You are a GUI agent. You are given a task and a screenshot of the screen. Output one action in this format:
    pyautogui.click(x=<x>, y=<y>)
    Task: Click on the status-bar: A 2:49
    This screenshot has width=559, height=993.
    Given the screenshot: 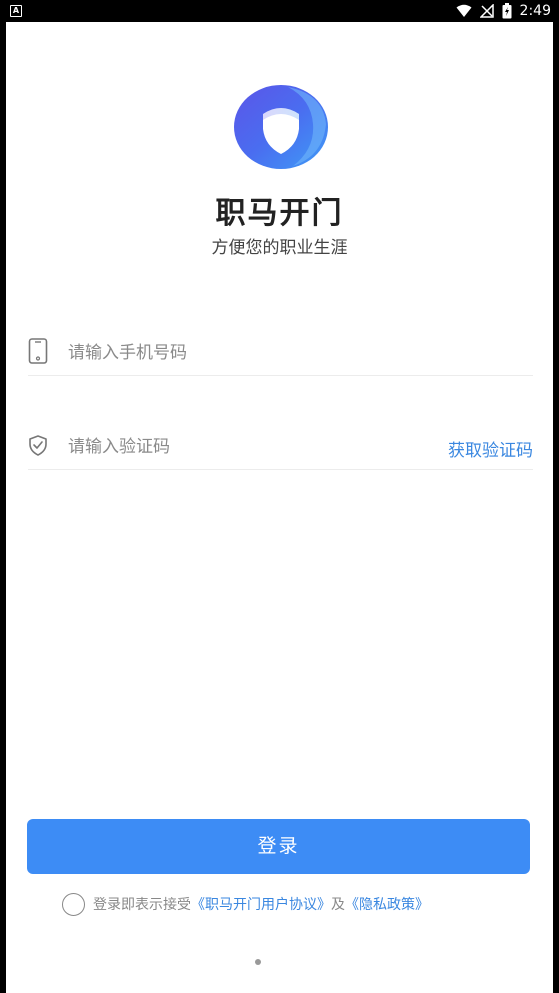 What is the action you would take?
    pyautogui.click(x=279, y=11)
    